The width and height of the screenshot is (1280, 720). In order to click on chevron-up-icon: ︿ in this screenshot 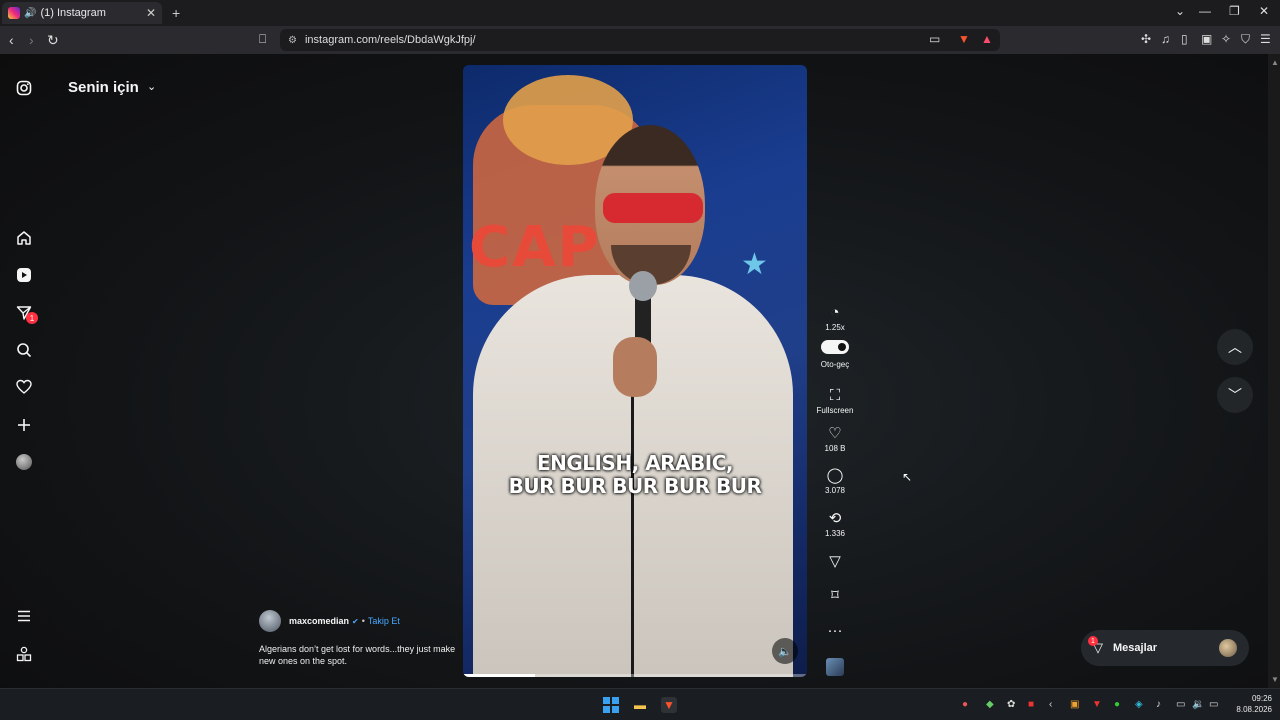, I will do `click(1235, 347)`.